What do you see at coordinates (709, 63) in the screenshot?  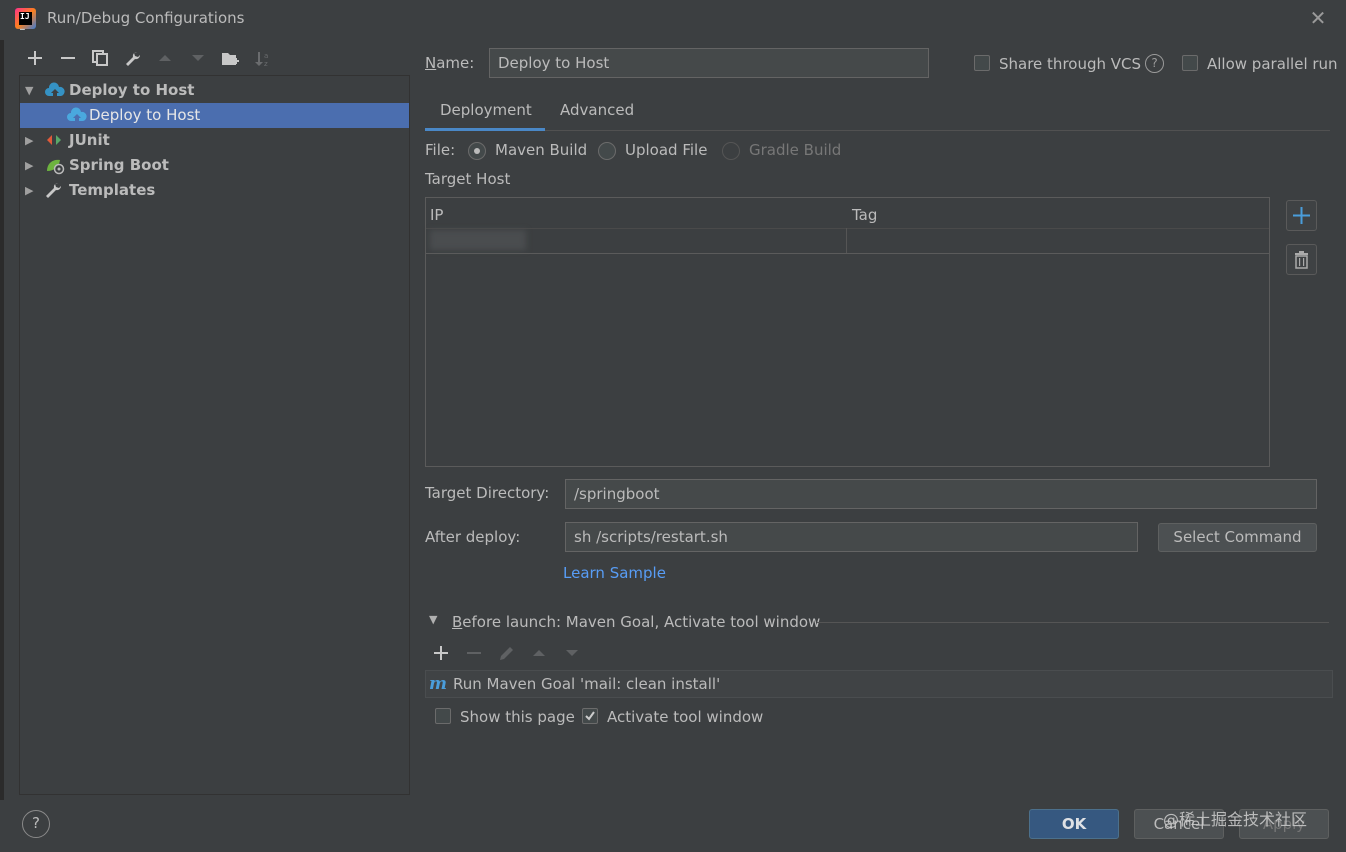 I see `name-input` at bounding box center [709, 63].